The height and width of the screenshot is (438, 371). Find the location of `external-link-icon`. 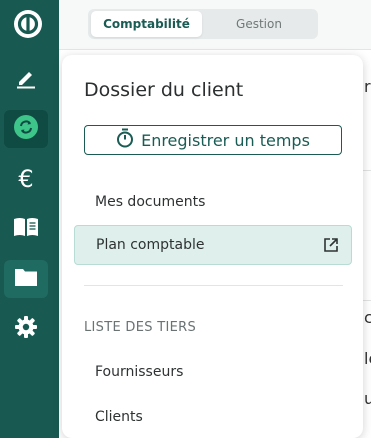

external-link-icon is located at coordinates (331, 247).